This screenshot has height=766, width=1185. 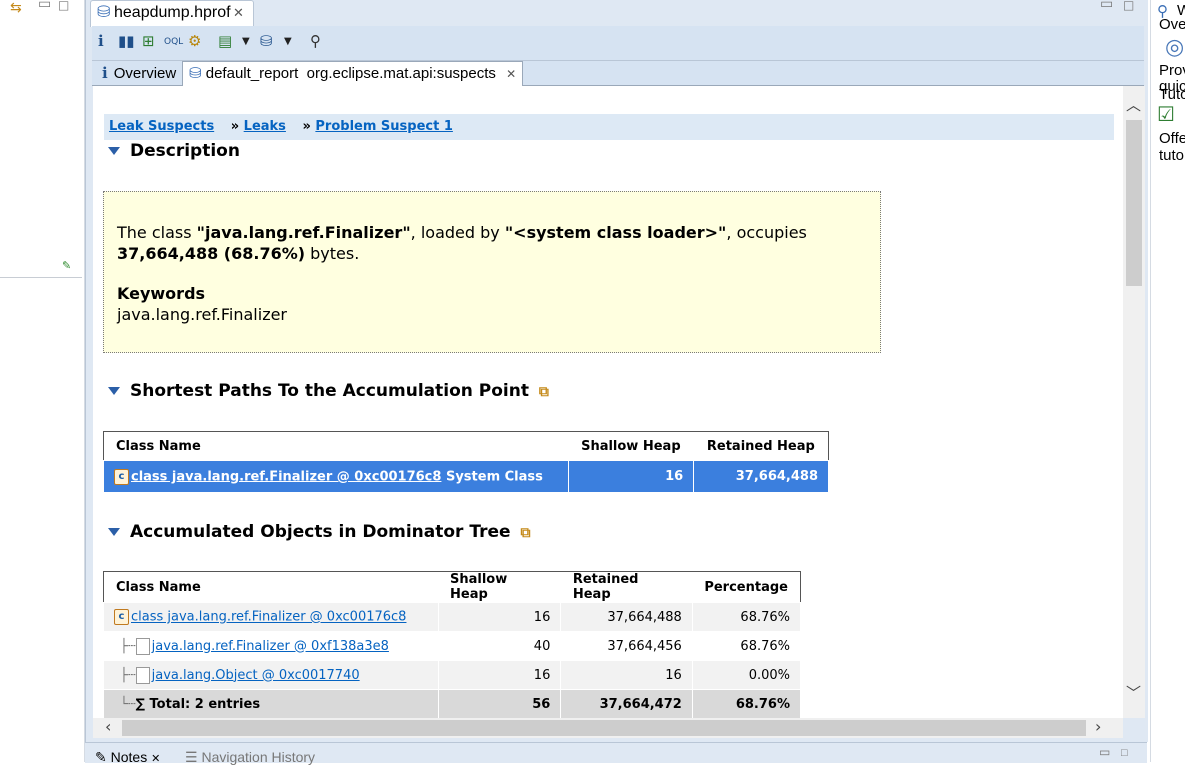 I want to click on search-icon: ⚲, so click(x=315, y=41).